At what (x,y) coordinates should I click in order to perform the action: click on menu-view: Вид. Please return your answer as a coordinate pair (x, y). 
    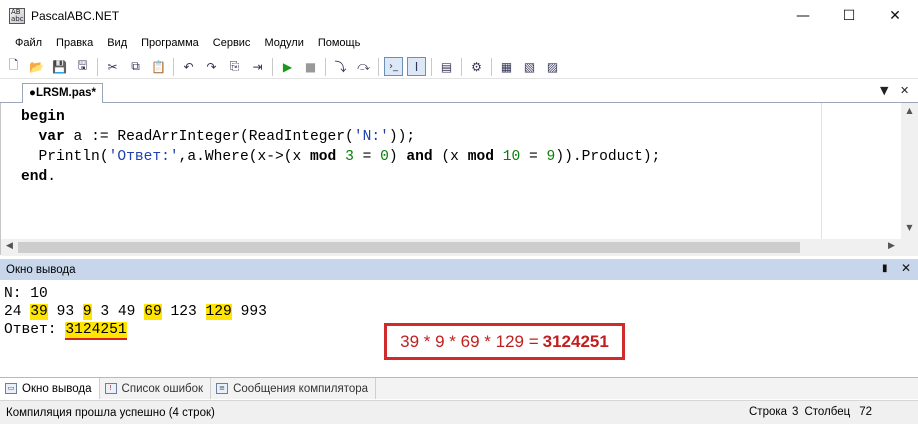
    Looking at the image, I should click on (117, 43).